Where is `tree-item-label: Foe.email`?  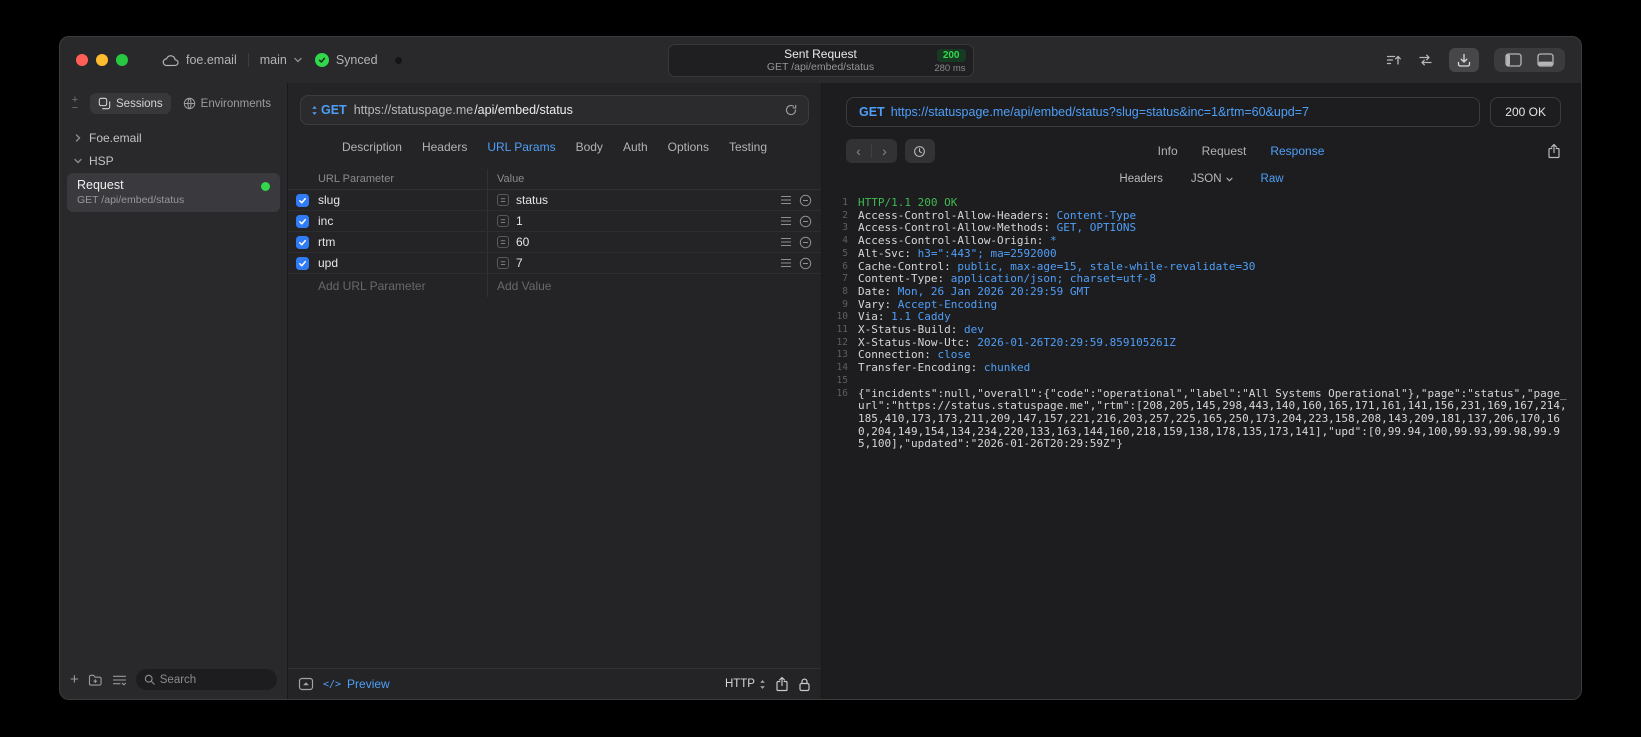
tree-item-label: Foe.email is located at coordinates (115, 137).